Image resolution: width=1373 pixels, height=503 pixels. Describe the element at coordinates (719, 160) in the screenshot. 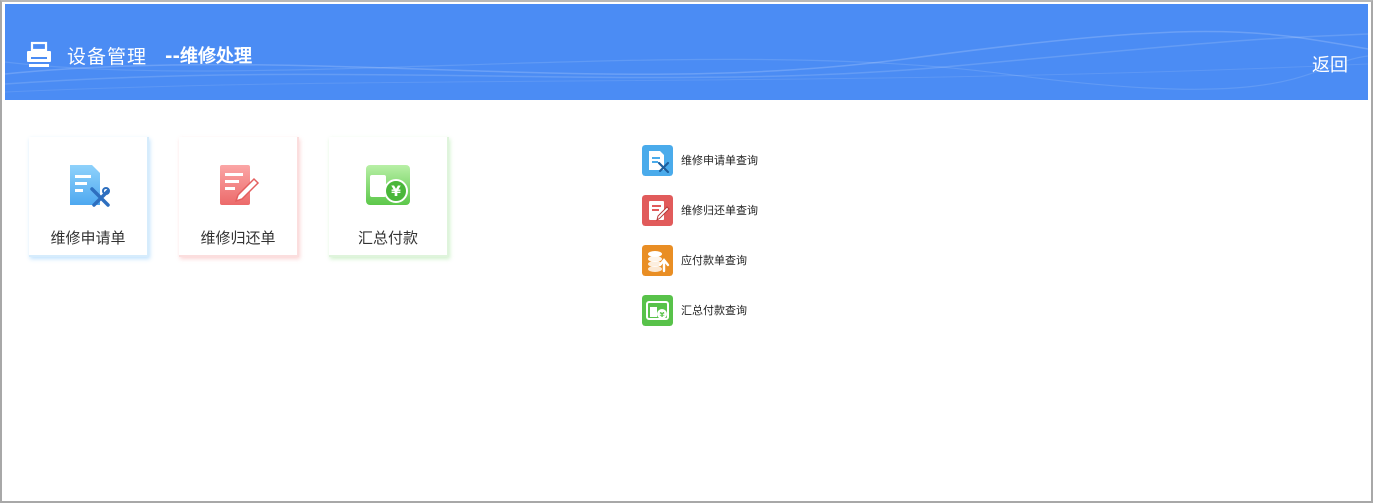

I see `link-label: 维修申请单查询` at that location.